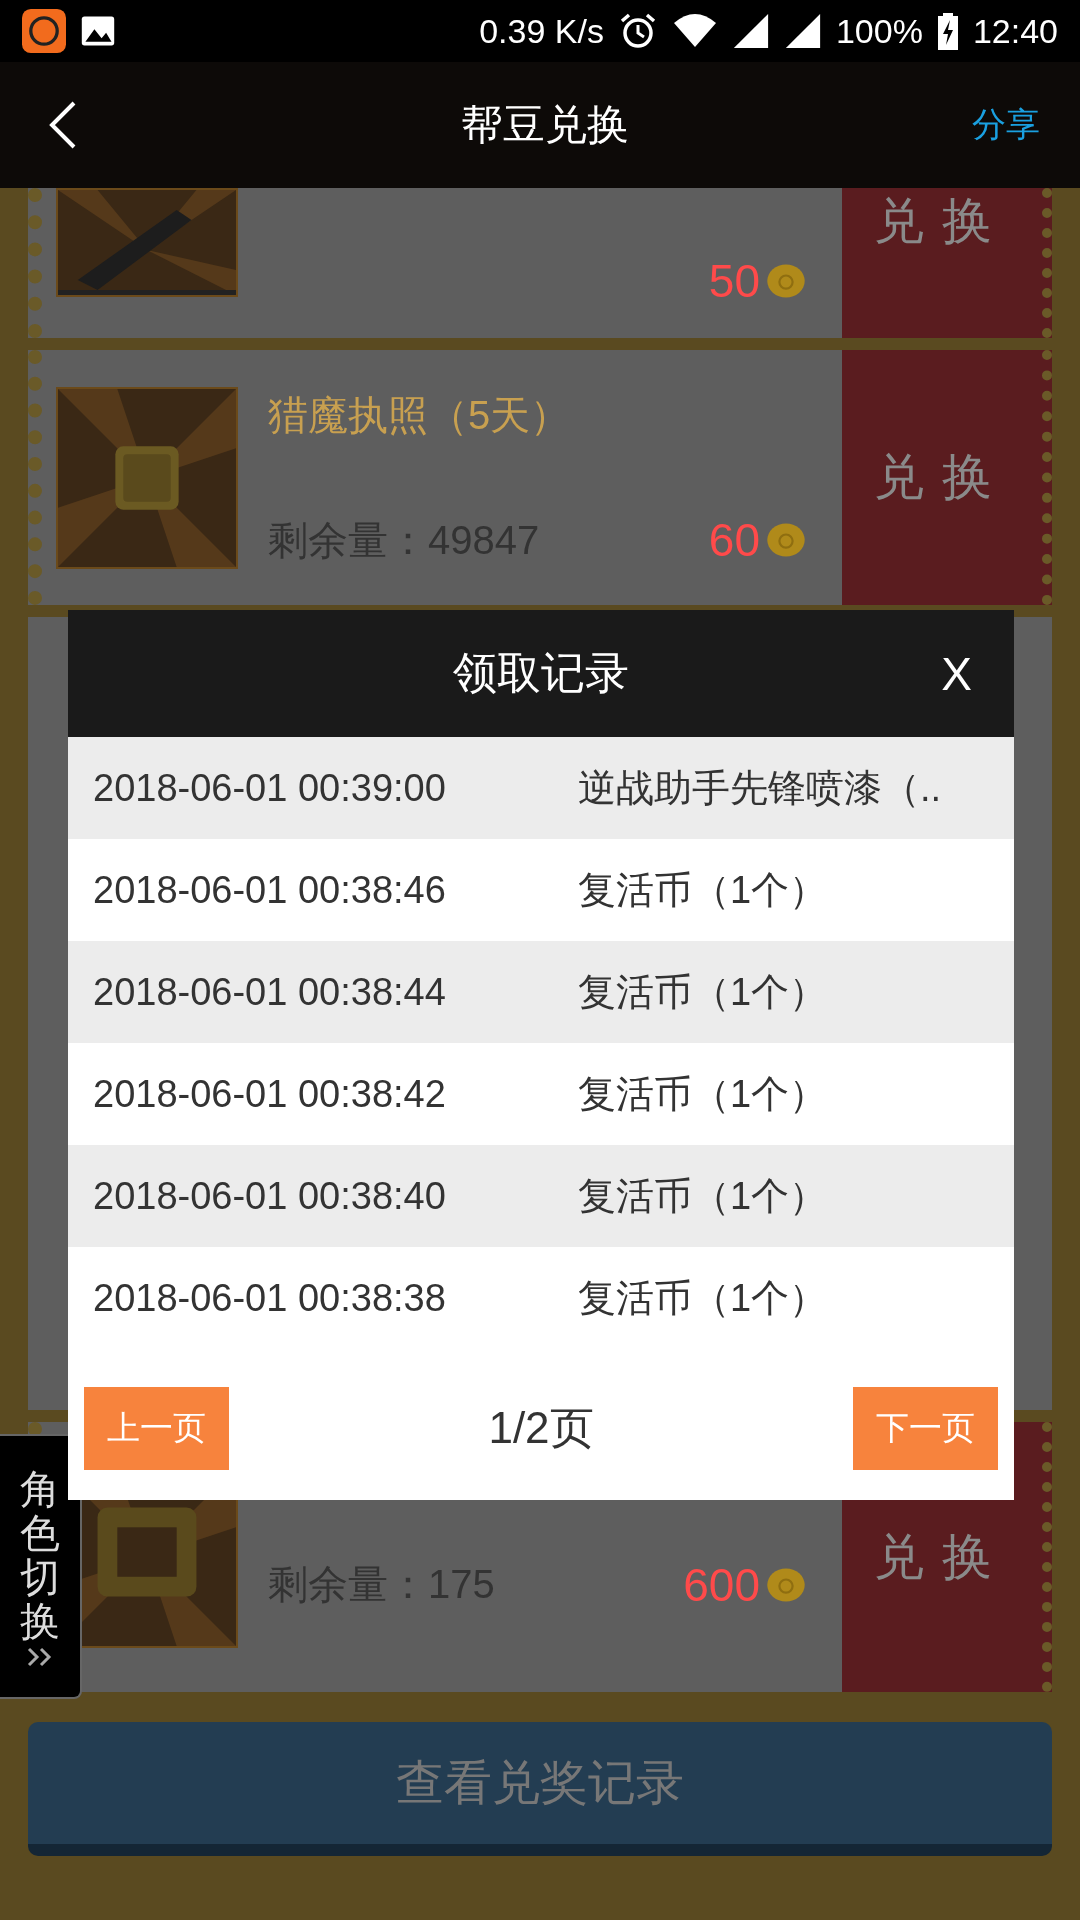 This screenshot has width=1080, height=1920. Describe the element at coordinates (734, 540) in the screenshot. I see `price: 60` at that location.